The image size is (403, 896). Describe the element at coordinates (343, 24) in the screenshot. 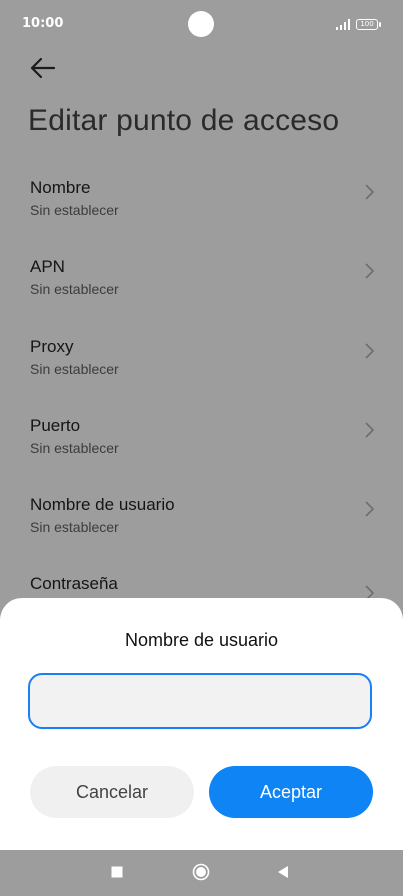

I see `signal-icon` at that location.